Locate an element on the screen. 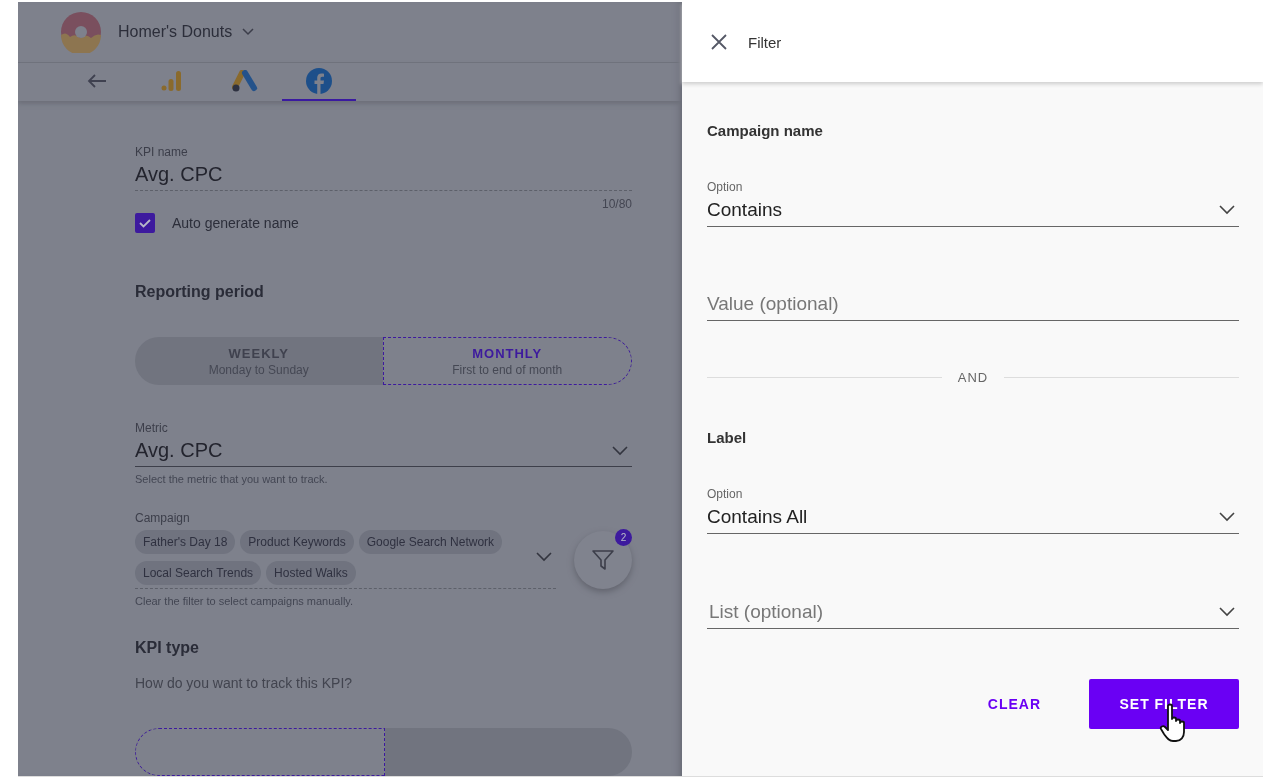 This screenshot has height=778, width=1280. close-icon is located at coordinates (719, 42).